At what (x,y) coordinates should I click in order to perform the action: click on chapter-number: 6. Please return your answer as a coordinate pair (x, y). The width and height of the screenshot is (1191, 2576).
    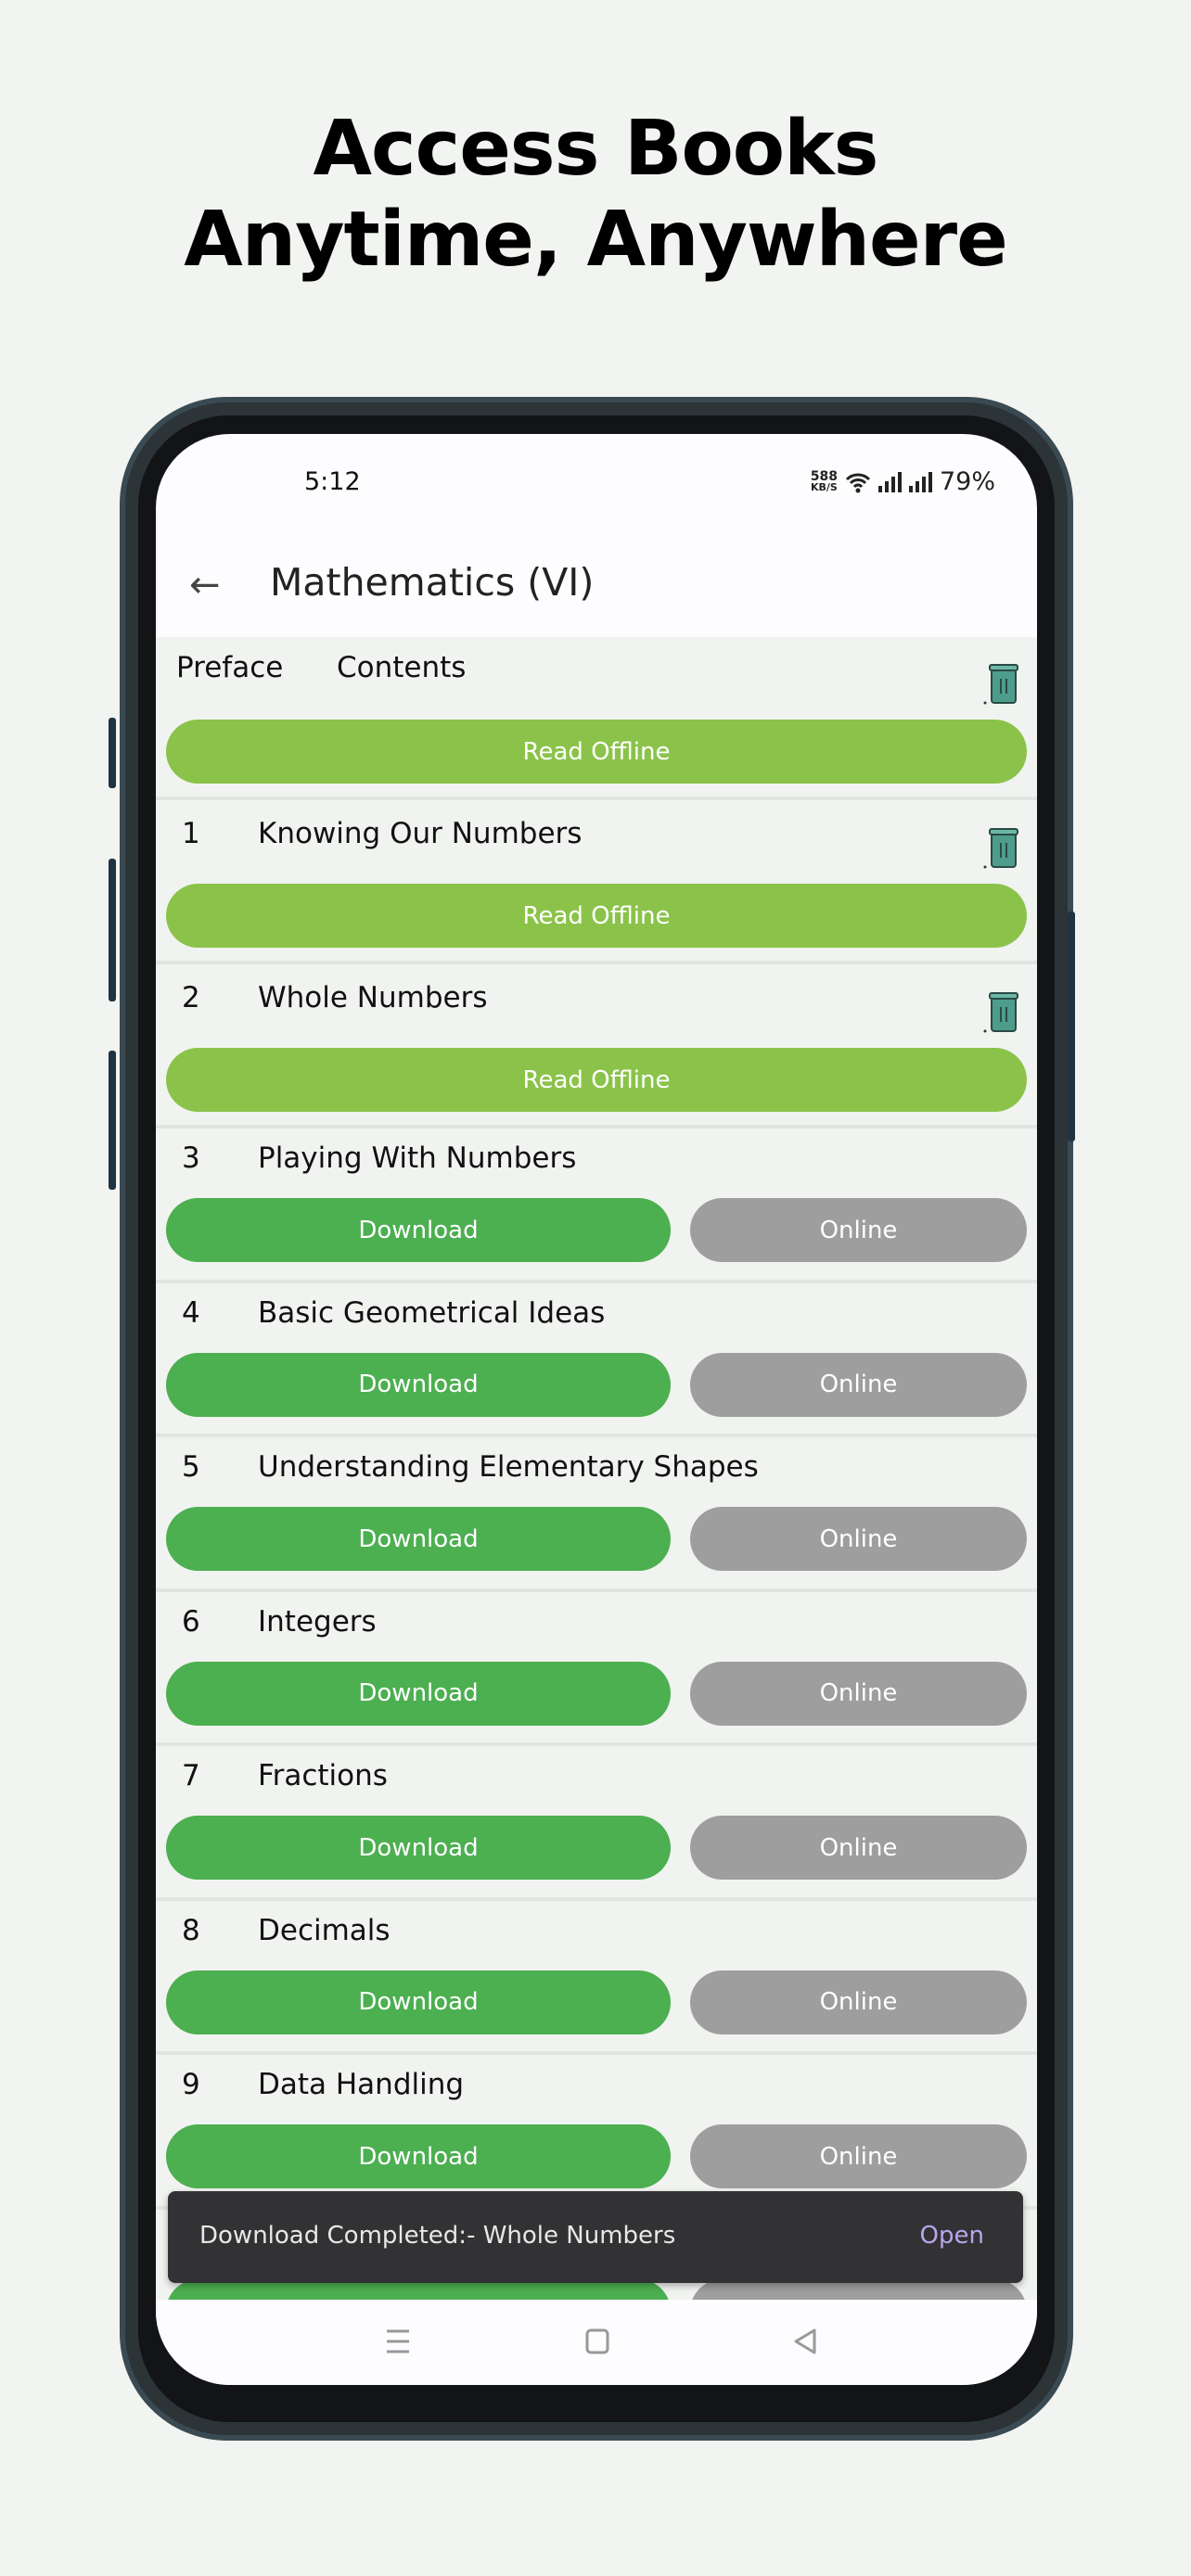
    Looking at the image, I should click on (191, 1621).